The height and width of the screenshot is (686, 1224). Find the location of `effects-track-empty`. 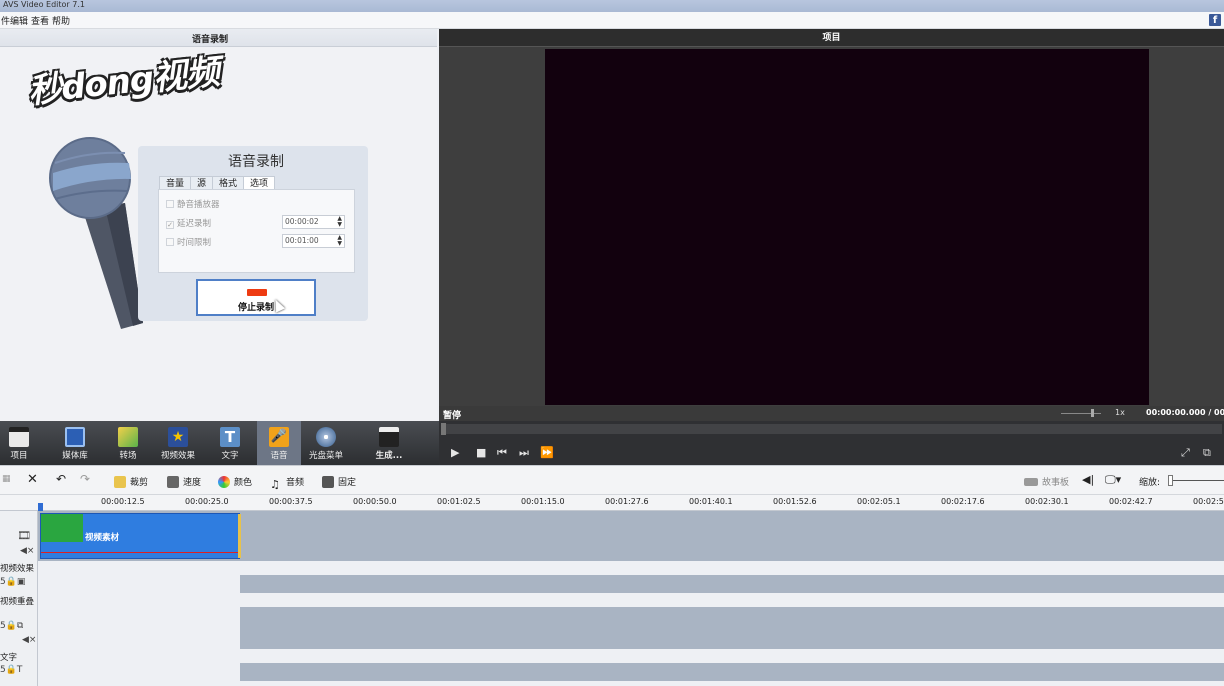

effects-track-empty is located at coordinates (139, 584).